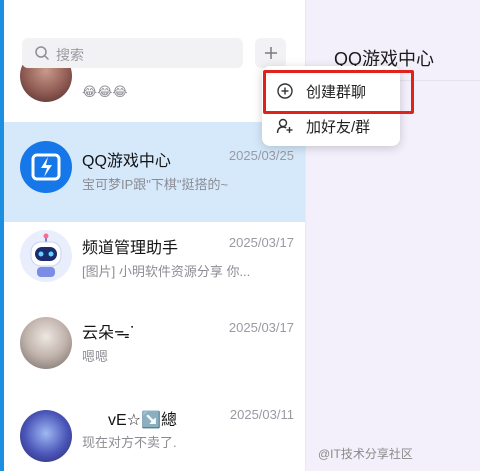 The height and width of the screenshot is (471, 480). Describe the element at coordinates (154, 432) in the screenshot. I see `chat-item-ve: vE☆↘️總 2025/03/11 现在对方不卖了.` at that location.